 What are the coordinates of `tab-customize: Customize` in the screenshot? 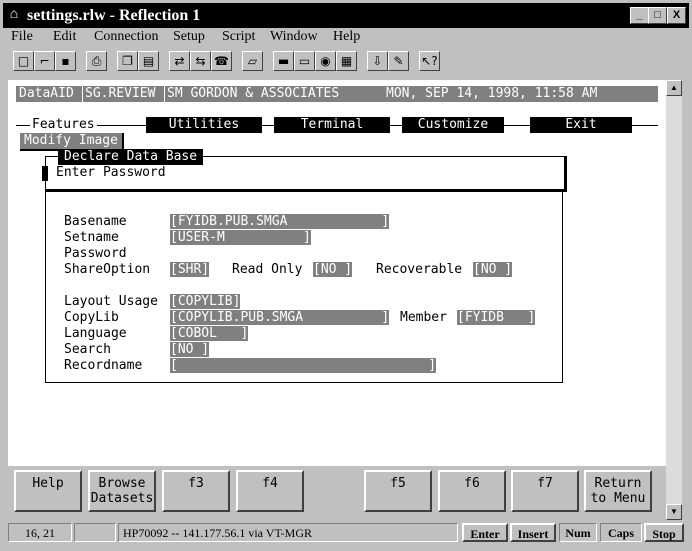 It's located at (453, 125).